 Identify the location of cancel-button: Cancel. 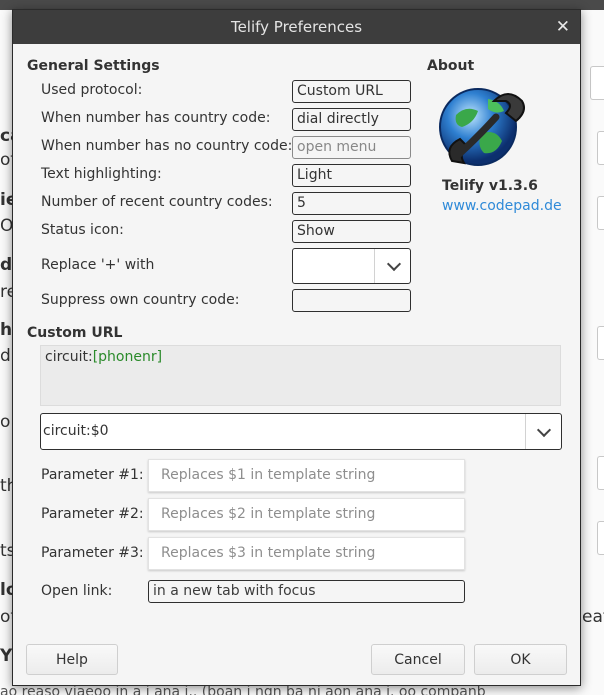
(418, 659).